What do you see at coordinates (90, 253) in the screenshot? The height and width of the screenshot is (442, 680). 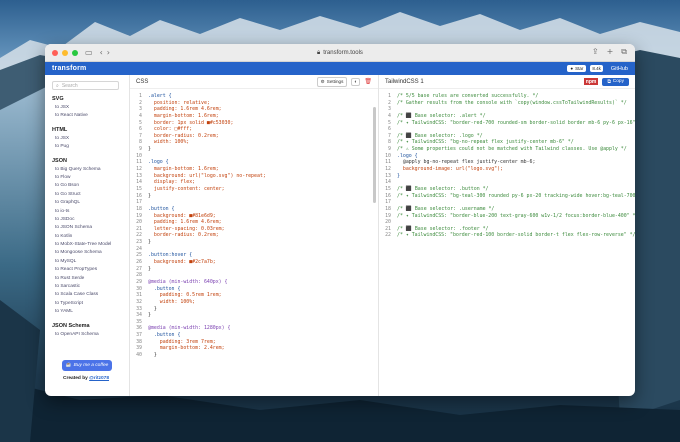 I see `sidebar-nav-item: to Mongoose Schema` at bounding box center [90, 253].